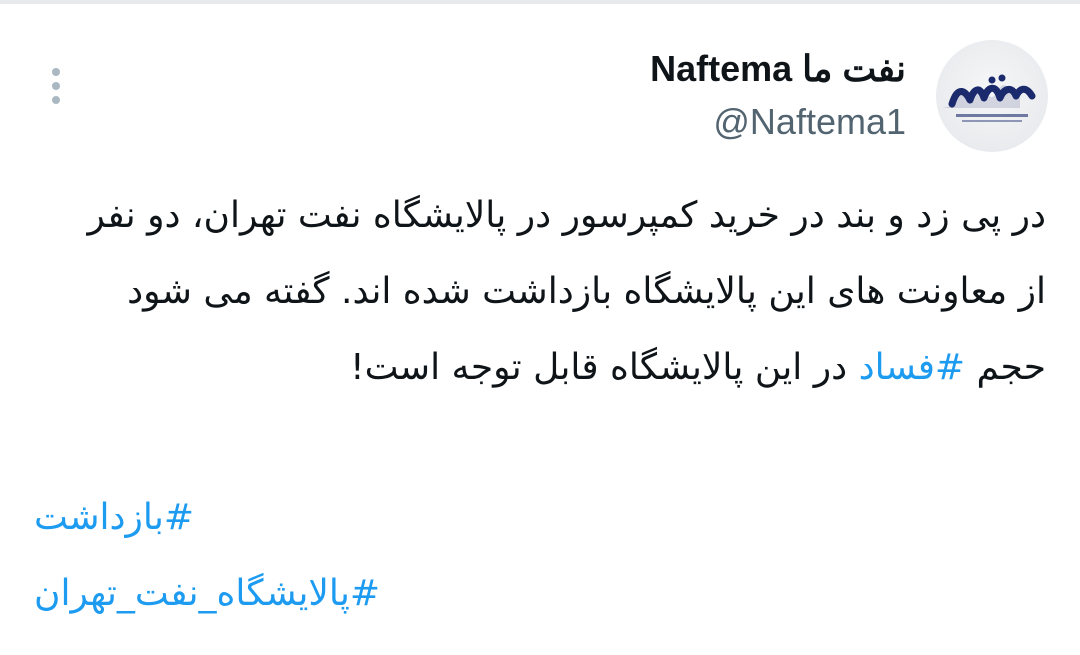 This screenshot has height=655, width=1080. I want to click on top-divider, so click(540, 2).